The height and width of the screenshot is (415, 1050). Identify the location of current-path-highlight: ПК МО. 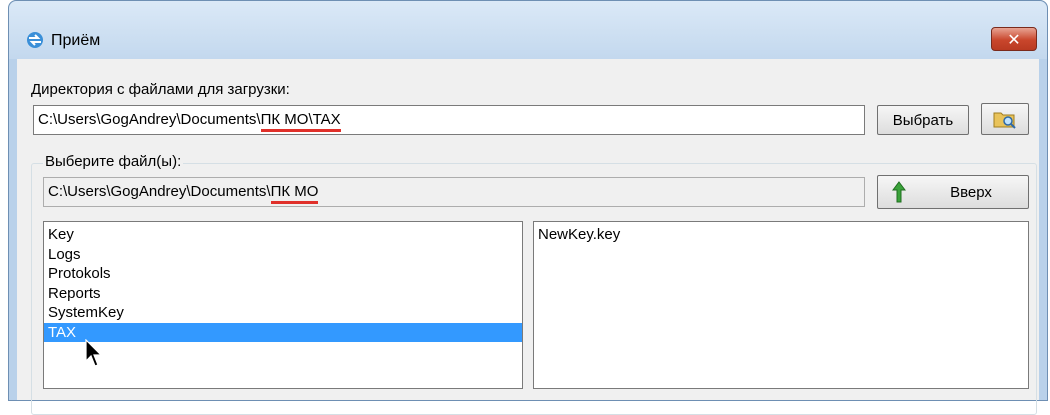
(294, 193).